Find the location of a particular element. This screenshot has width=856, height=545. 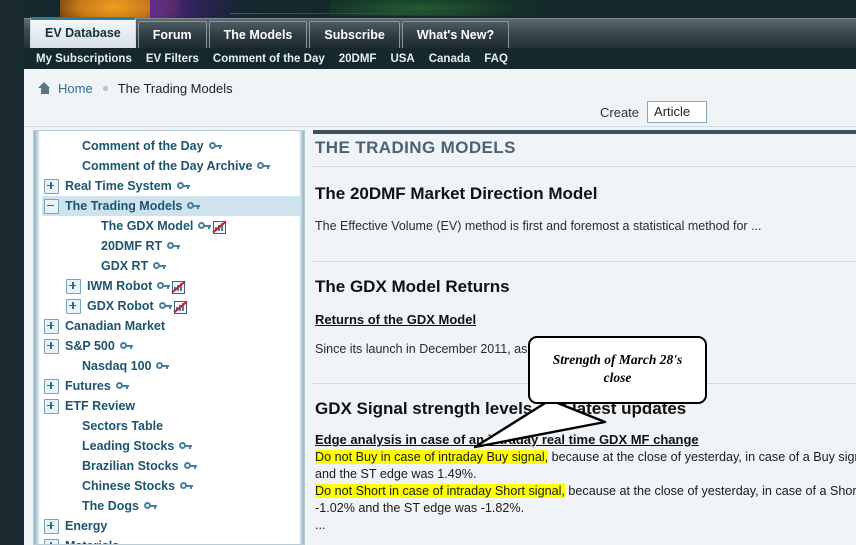

content-top-bar is located at coordinates (584, 132).